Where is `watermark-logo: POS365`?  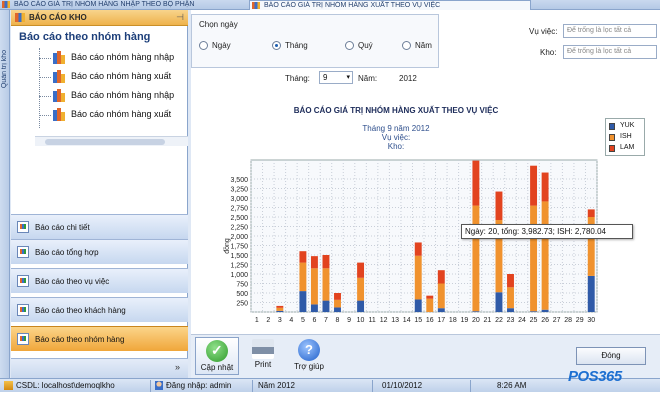
watermark-logo: POS365 is located at coordinates (595, 376).